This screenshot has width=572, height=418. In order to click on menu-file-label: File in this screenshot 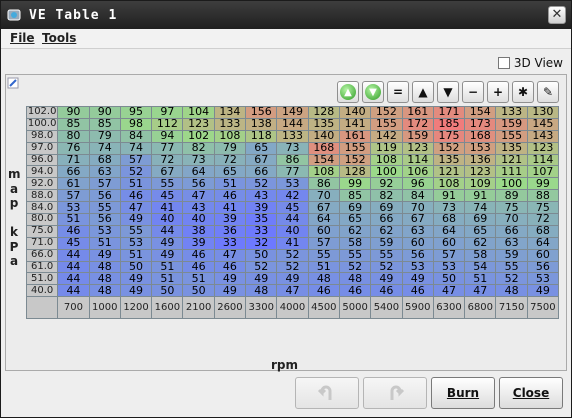, I will do `click(22, 38)`.